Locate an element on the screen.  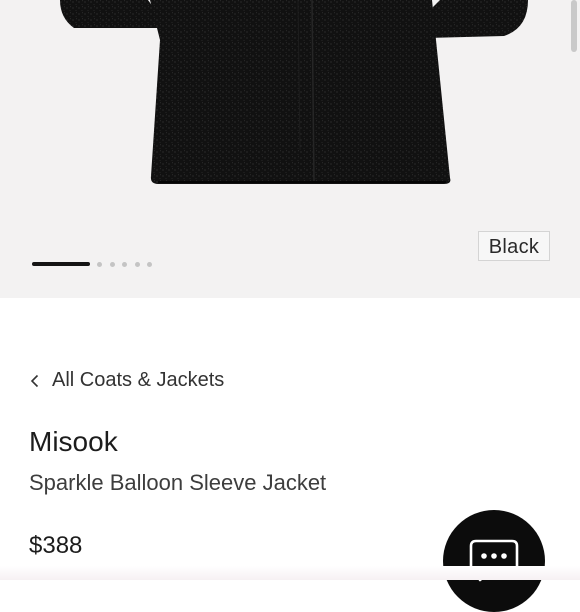
carousel-dot-active is located at coordinates (61, 264).